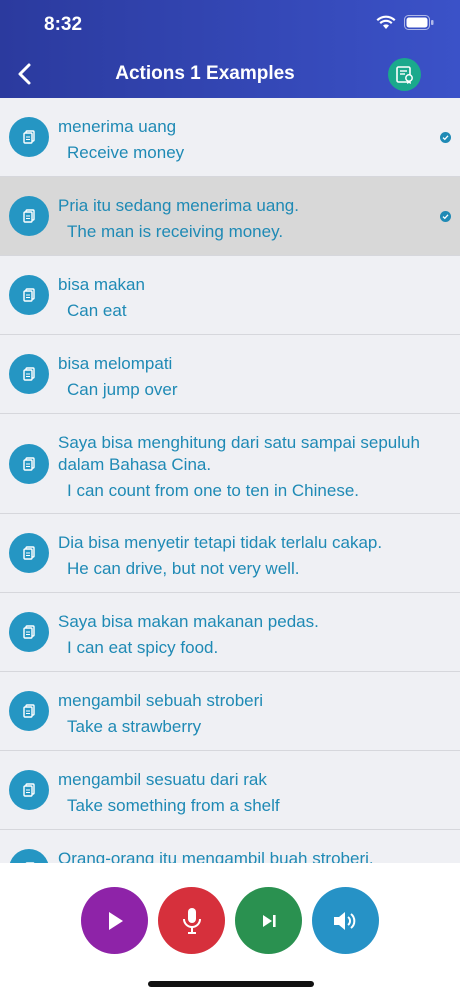  Describe the element at coordinates (122, 389) in the screenshot. I see `english-text: Can jump over` at that location.